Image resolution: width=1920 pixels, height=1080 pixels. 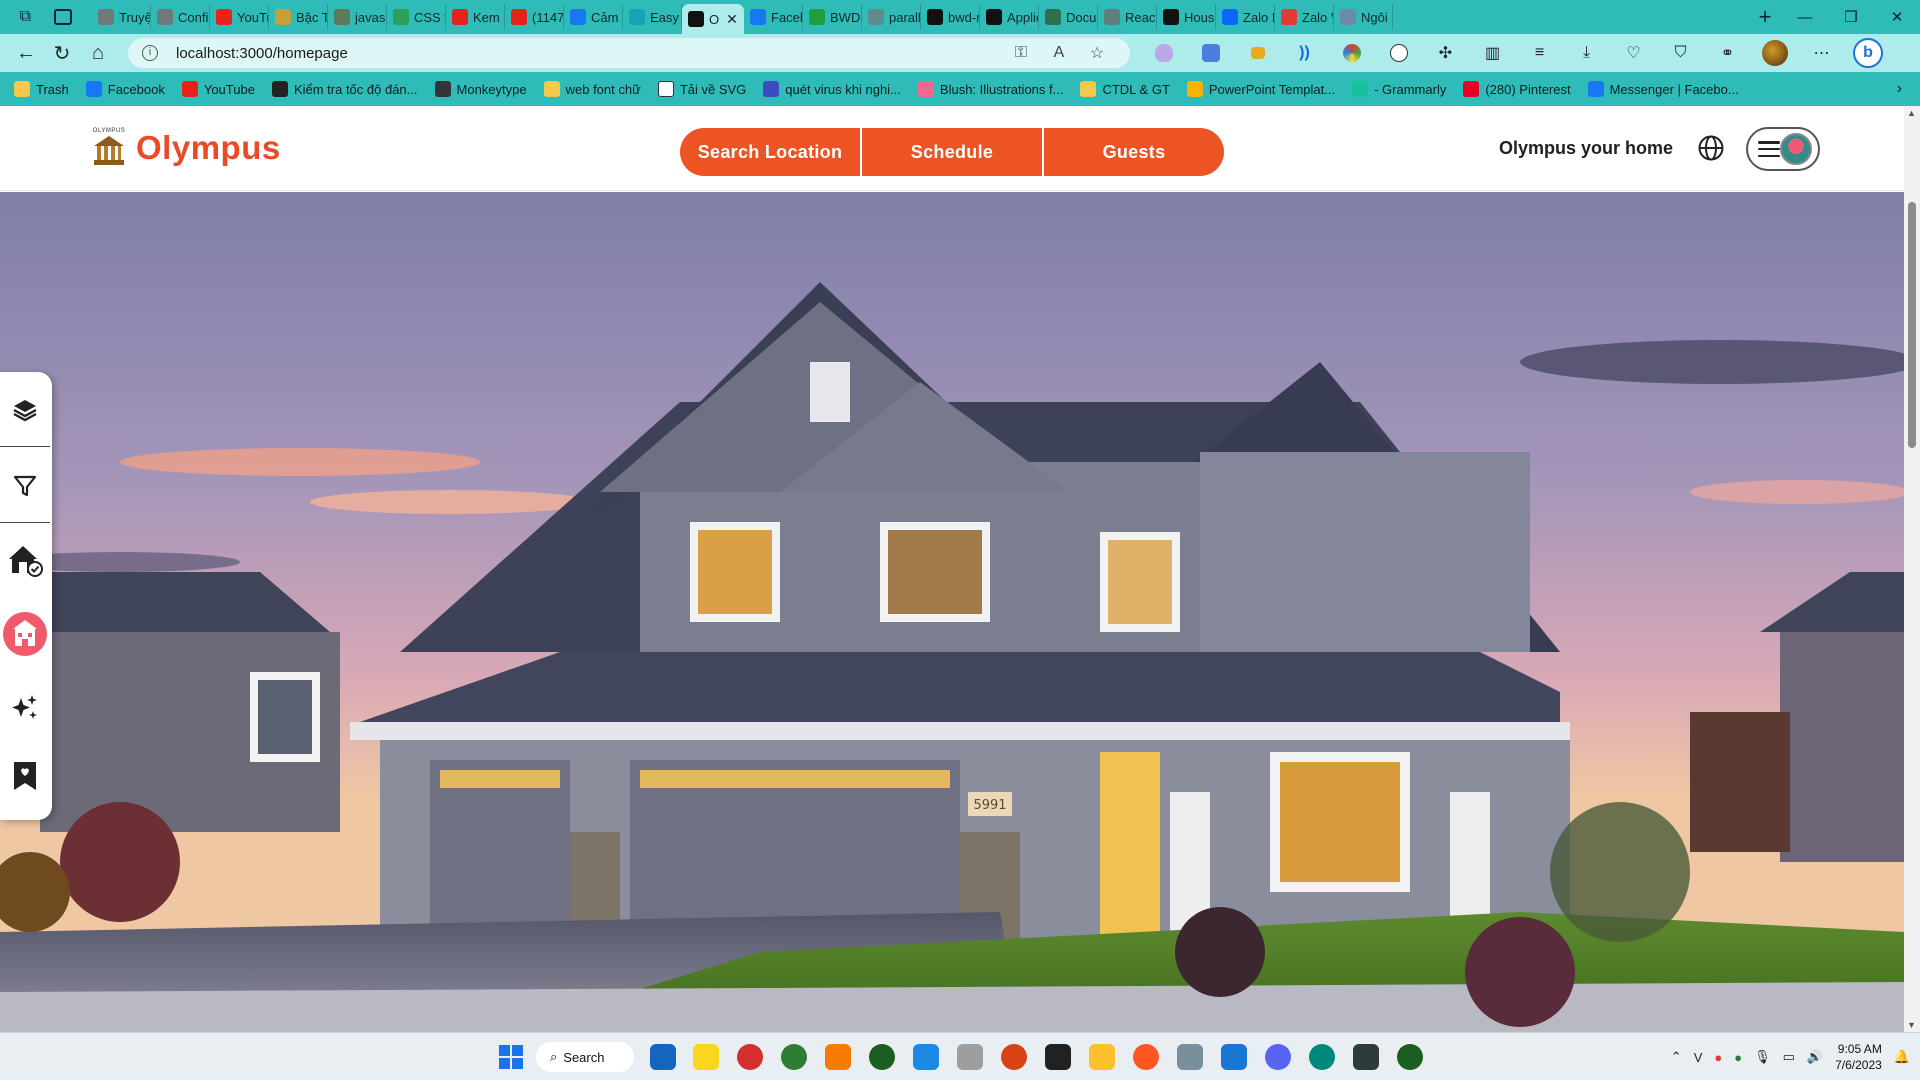 I want to click on ruler-extension-icon, so click(x=1257, y=53).